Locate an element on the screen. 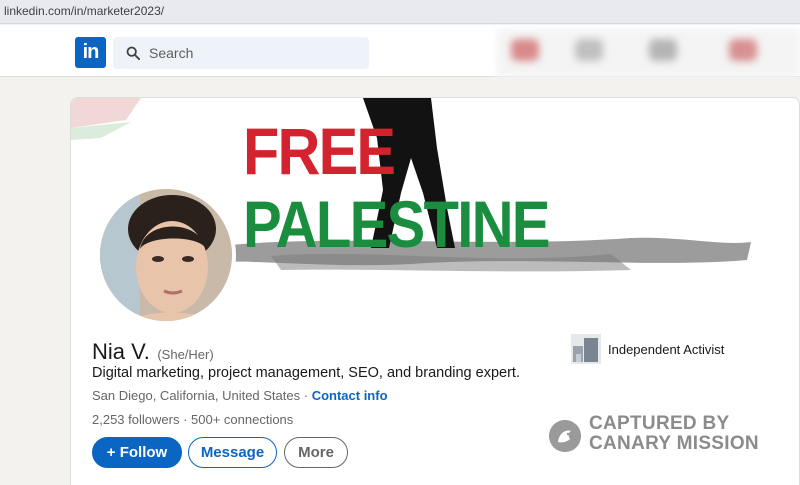 The image size is (800, 485). profile-stats: 2,253 followers · 500+ connections is located at coordinates (192, 419).